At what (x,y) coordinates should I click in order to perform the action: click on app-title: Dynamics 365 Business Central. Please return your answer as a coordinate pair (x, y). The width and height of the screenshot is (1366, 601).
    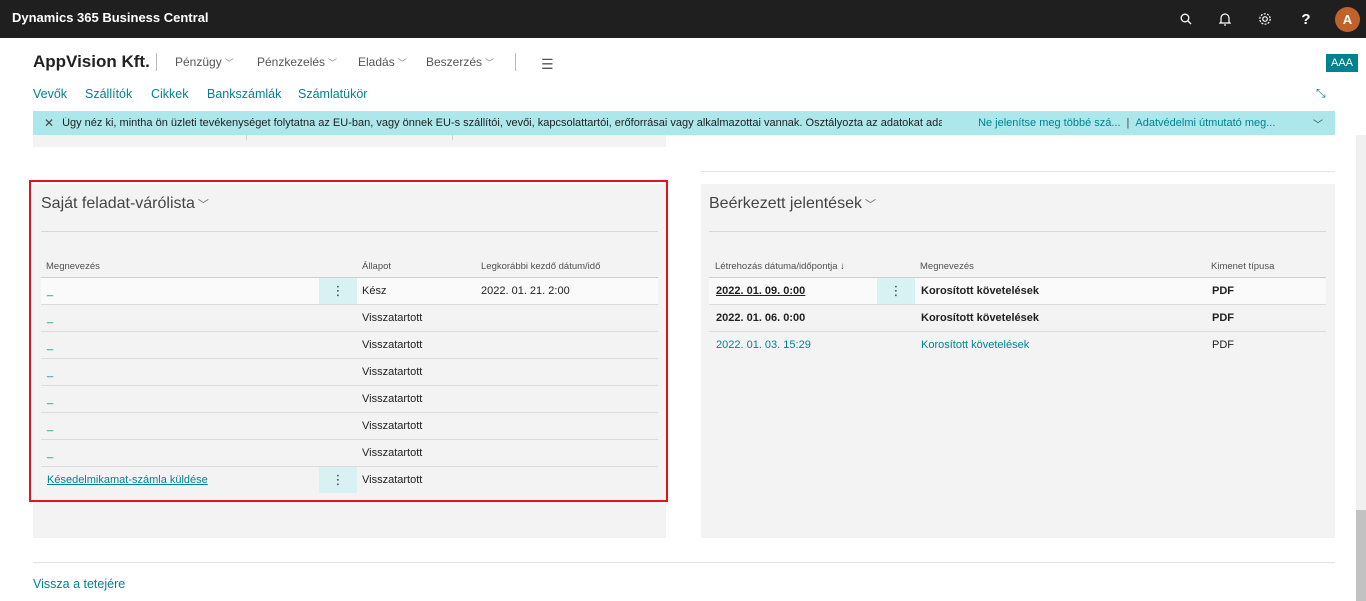
    Looking at the image, I should click on (110, 17).